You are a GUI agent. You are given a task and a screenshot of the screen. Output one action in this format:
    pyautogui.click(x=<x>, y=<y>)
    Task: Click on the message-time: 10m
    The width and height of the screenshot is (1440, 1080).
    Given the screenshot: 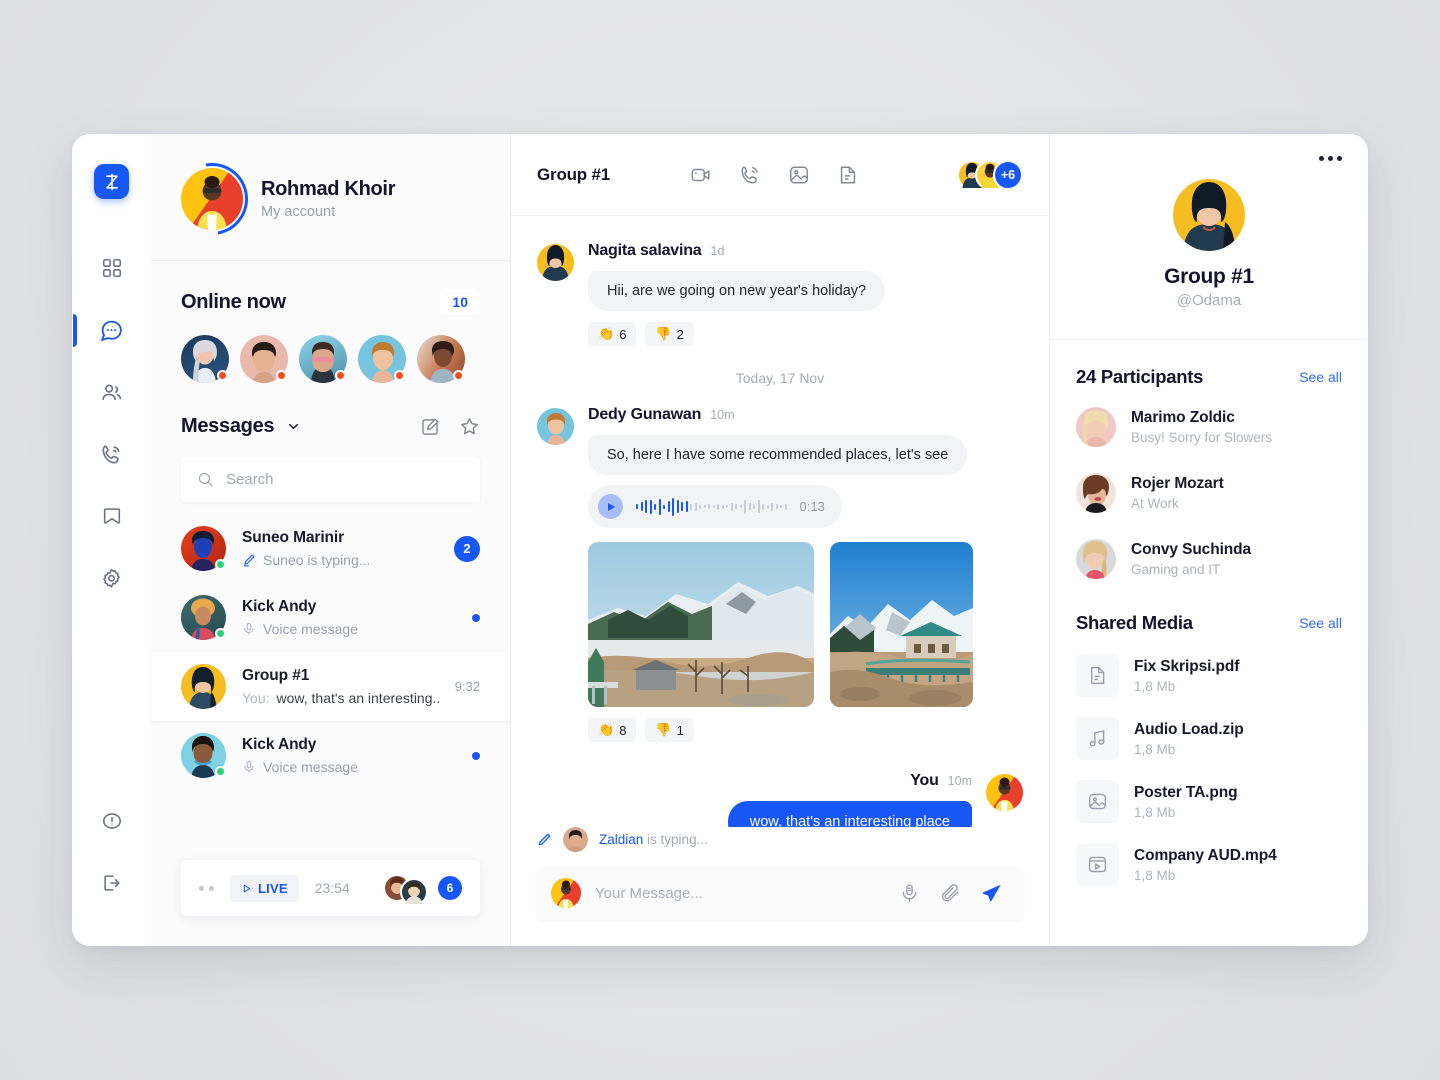 What is the action you would take?
    pyautogui.click(x=959, y=781)
    